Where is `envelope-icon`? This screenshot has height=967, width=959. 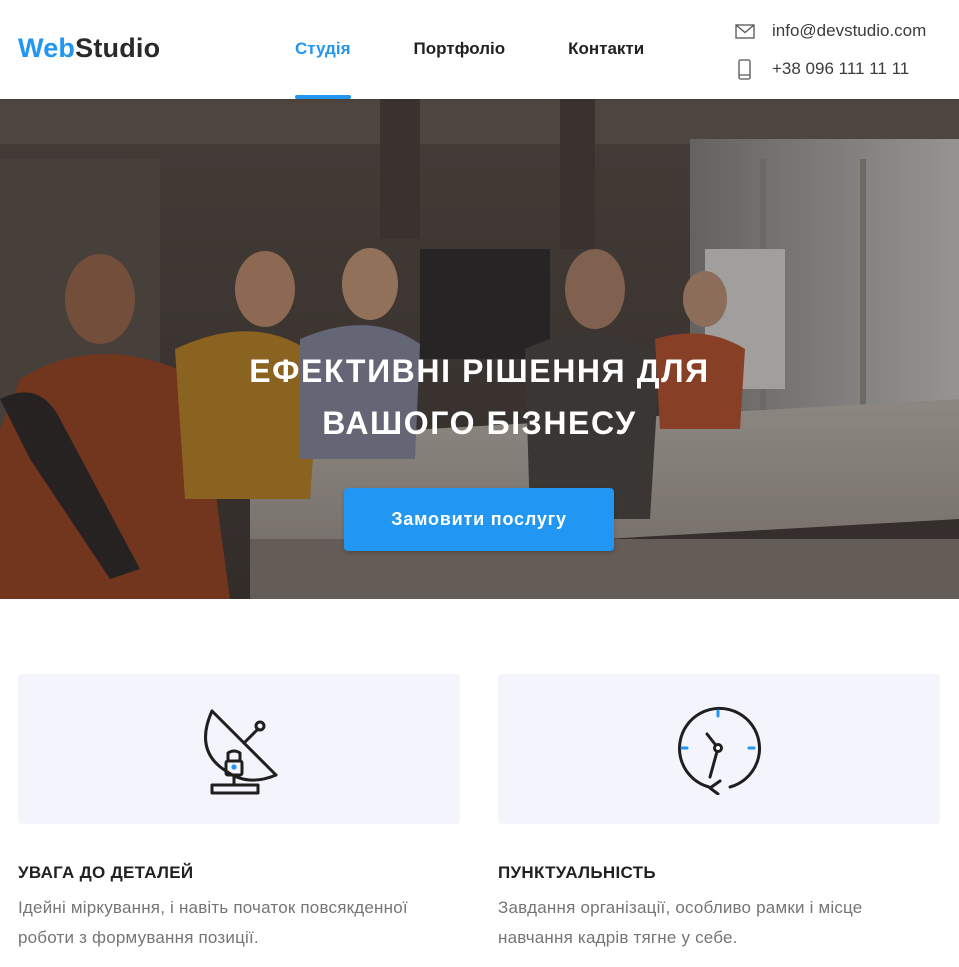 envelope-icon is located at coordinates (744, 31).